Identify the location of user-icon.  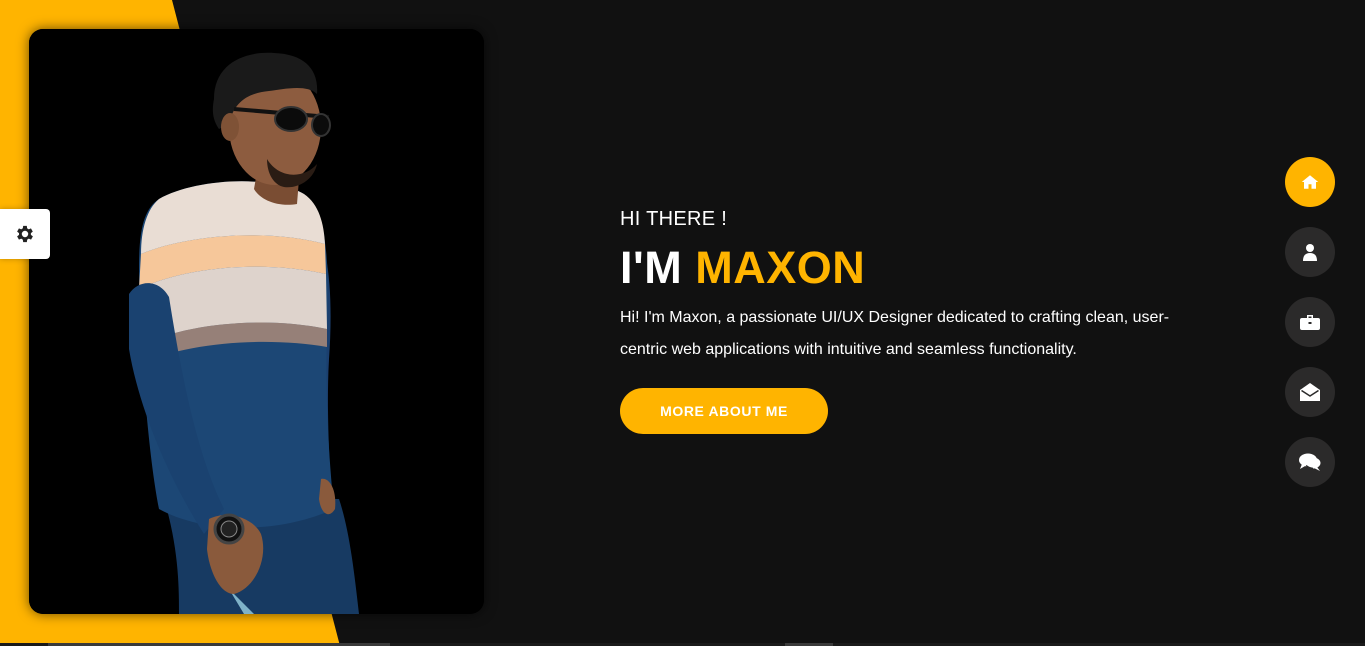
(1310, 252).